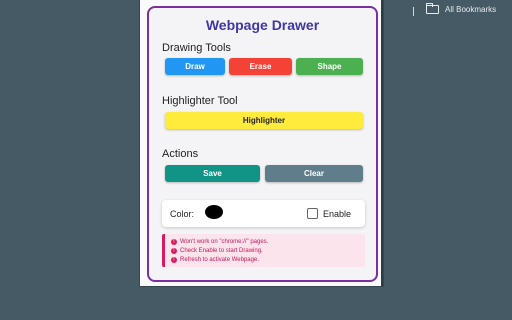 The width and height of the screenshot is (512, 320). I want to click on all-bookmarks-button: All Bookmarks, so click(461, 8).